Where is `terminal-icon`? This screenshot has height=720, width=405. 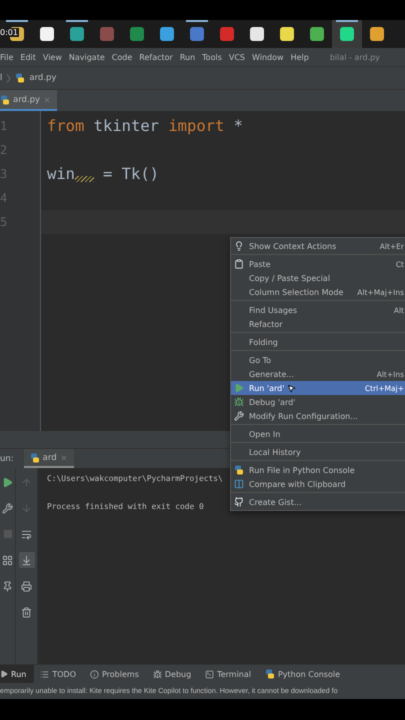
terminal-icon is located at coordinates (209, 674).